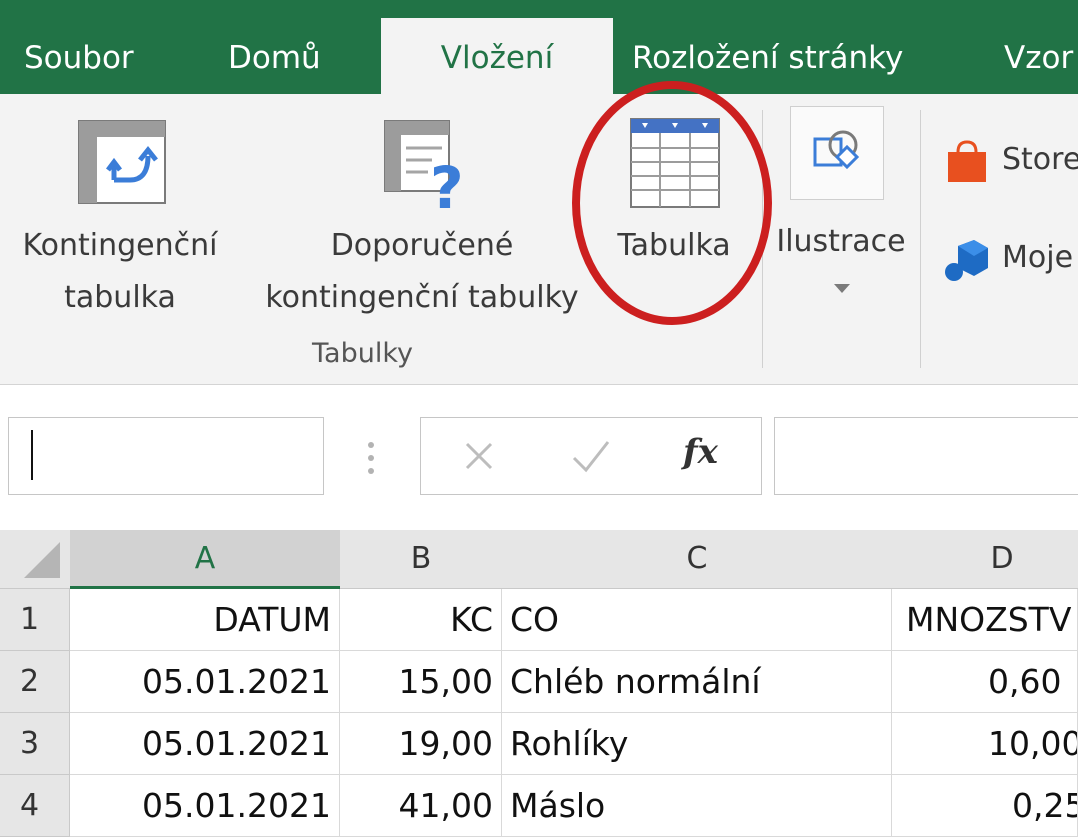 This screenshot has width=1078, height=837. I want to click on insert-function-icon: fx, so click(700, 452).